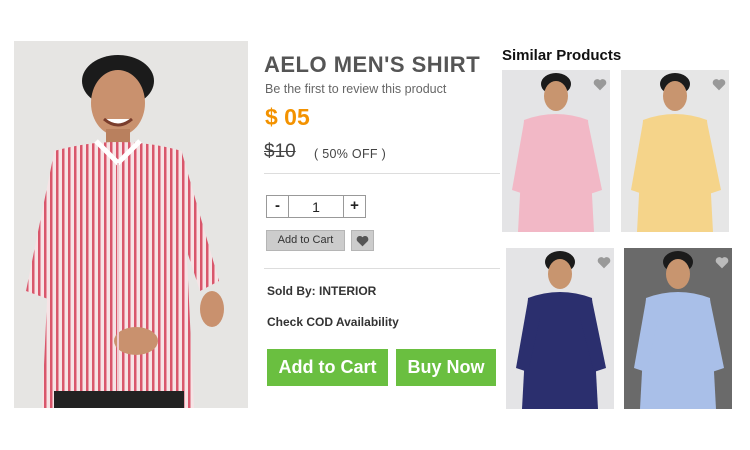 This screenshot has width=750, height=450. What do you see at coordinates (372, 64) in the screenshot?
I see `product-title: AELO MEN'S SHIRT` at bounding box center [372, 64].